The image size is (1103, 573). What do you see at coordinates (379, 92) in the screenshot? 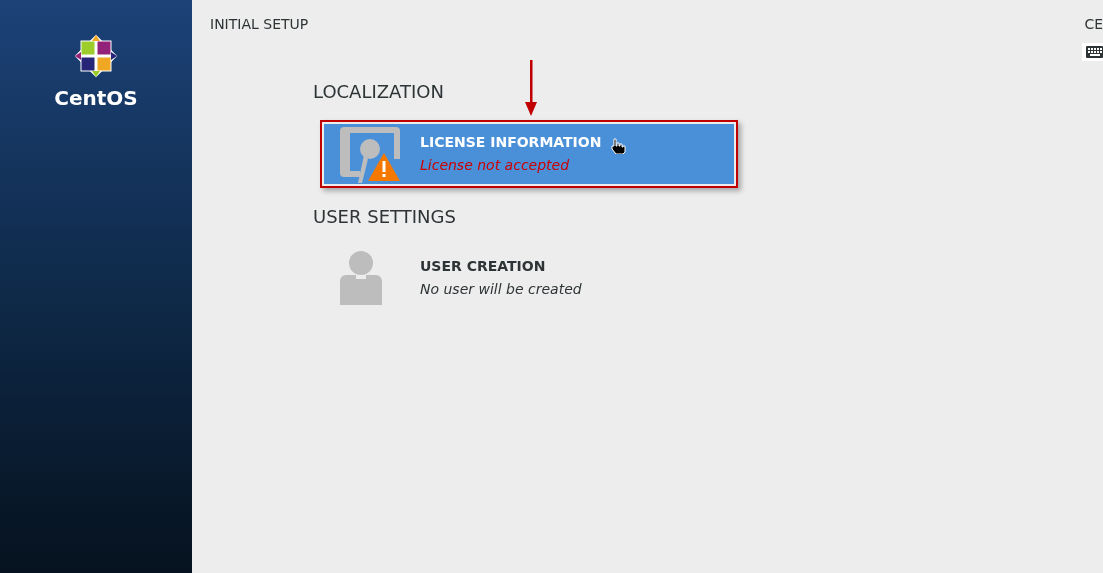
I see `section-heading: LOCALIZATION` at bounding box center [379, 92].